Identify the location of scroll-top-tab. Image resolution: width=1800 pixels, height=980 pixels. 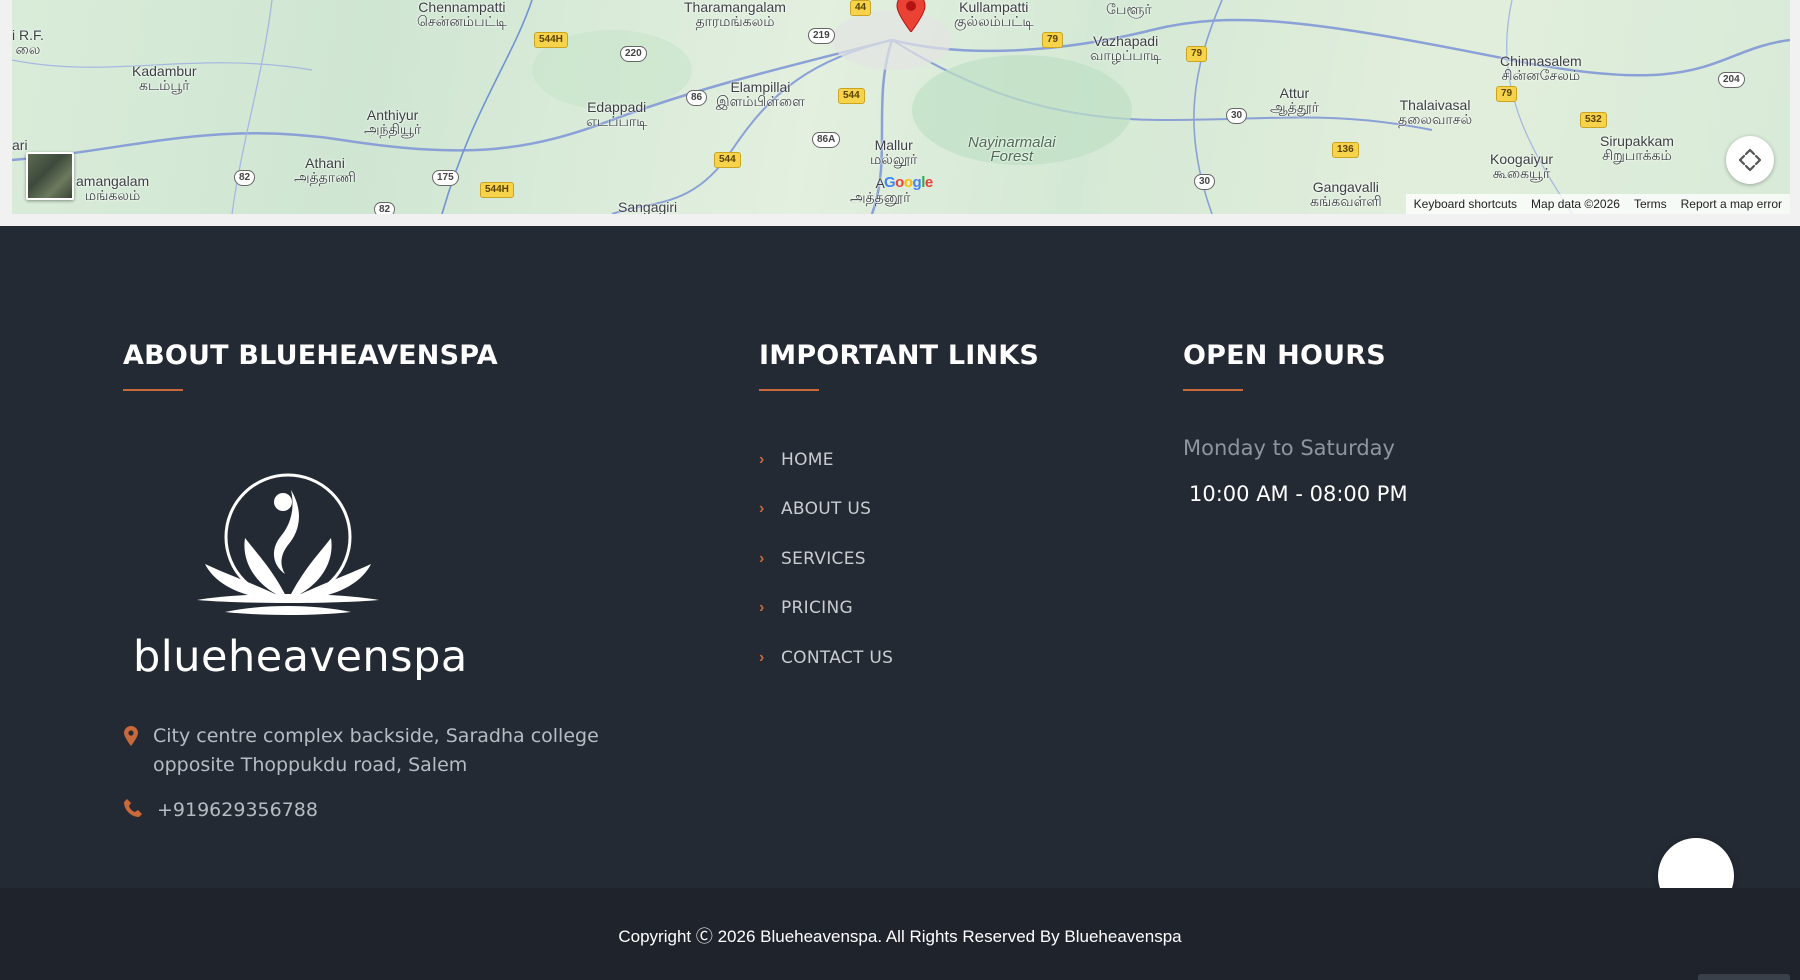
(1744, 977).